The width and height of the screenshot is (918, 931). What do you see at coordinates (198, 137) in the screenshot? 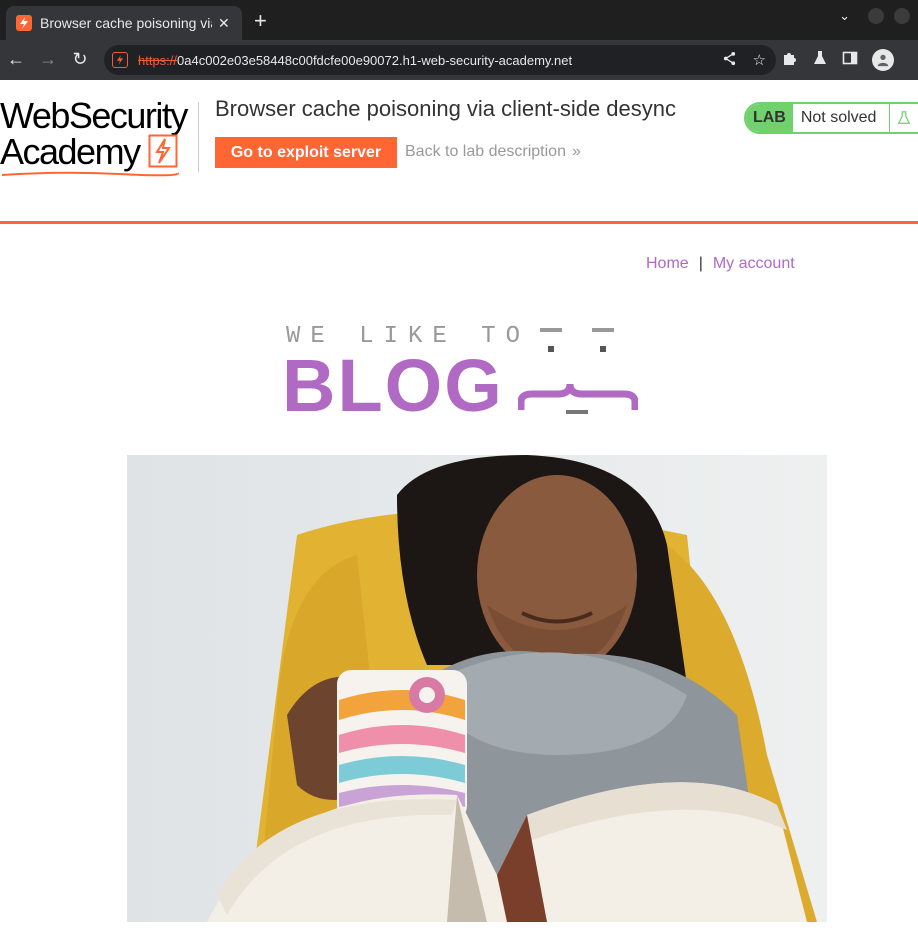
I see `header-divider` at bounding box center [198, 137].